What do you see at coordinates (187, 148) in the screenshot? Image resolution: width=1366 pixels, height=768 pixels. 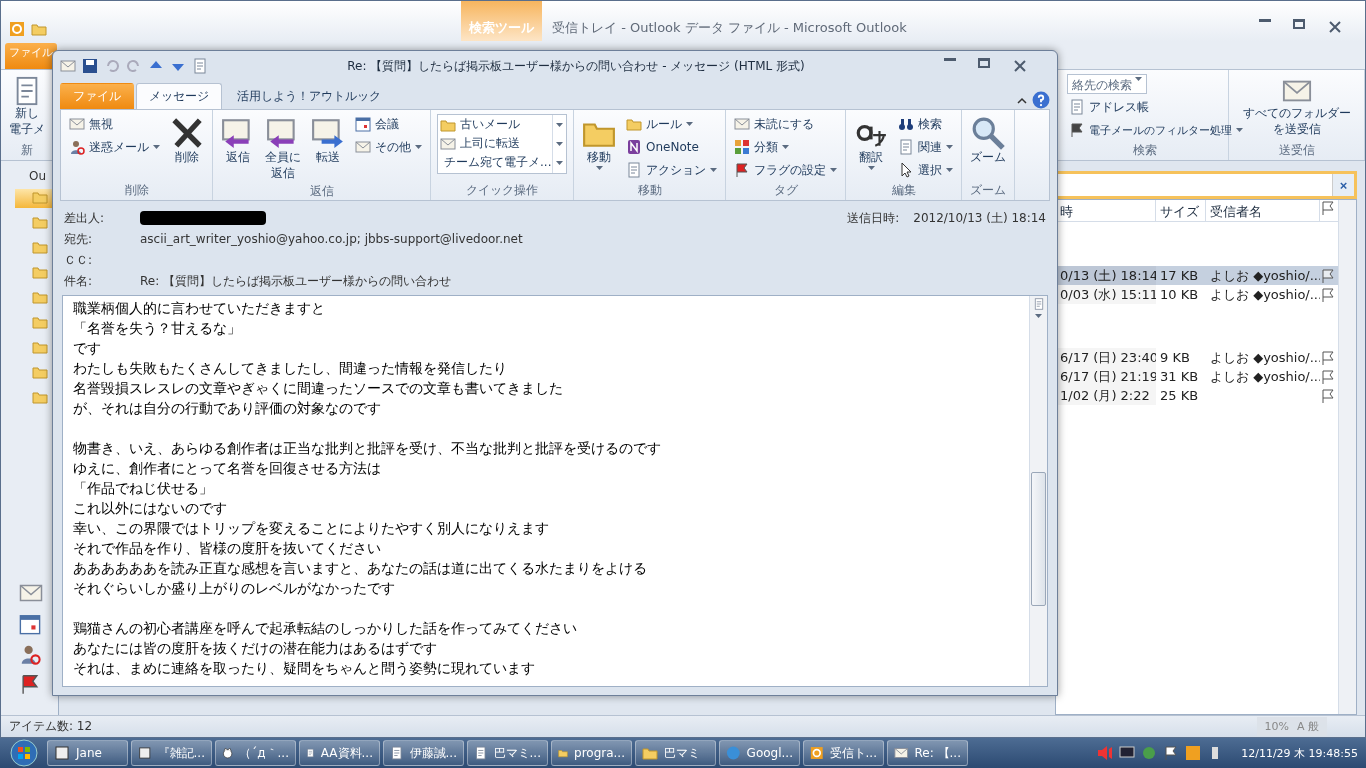 I see `ribbon-button: 削除` at bounding box center [187, 148].